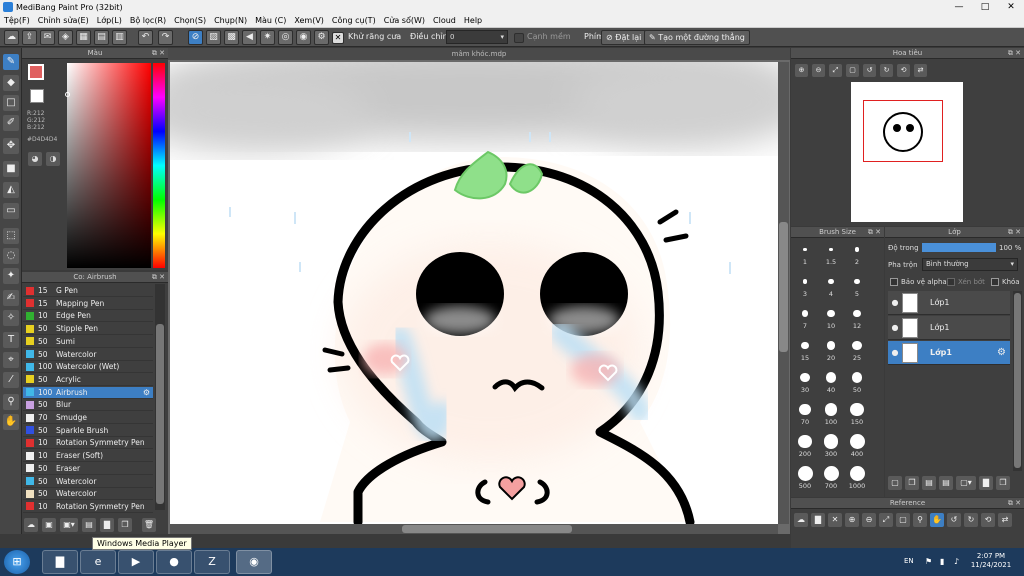 Image resolution: width=1024 pixels, height=576 pixels. I want to click on brush-item: 50 Blur, so click(88, 405).